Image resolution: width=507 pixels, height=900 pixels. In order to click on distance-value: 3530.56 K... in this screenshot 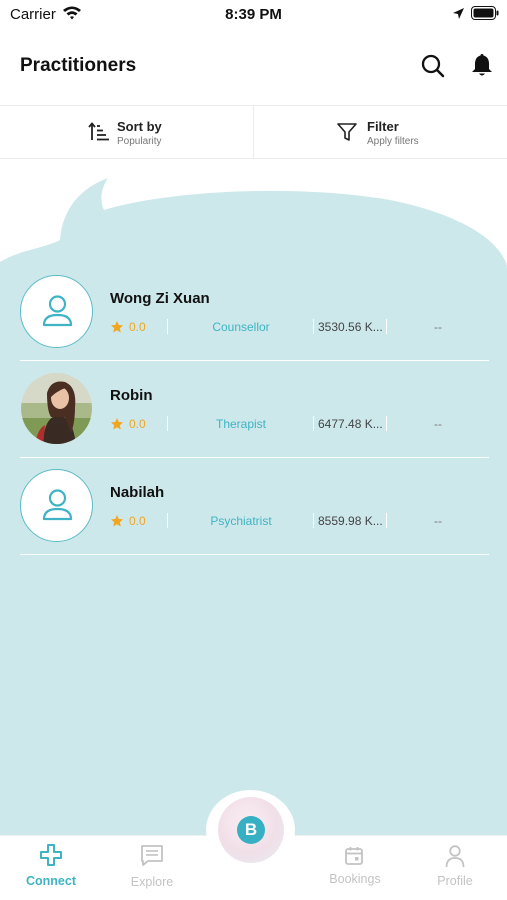, I will do `click(350, 327)`.